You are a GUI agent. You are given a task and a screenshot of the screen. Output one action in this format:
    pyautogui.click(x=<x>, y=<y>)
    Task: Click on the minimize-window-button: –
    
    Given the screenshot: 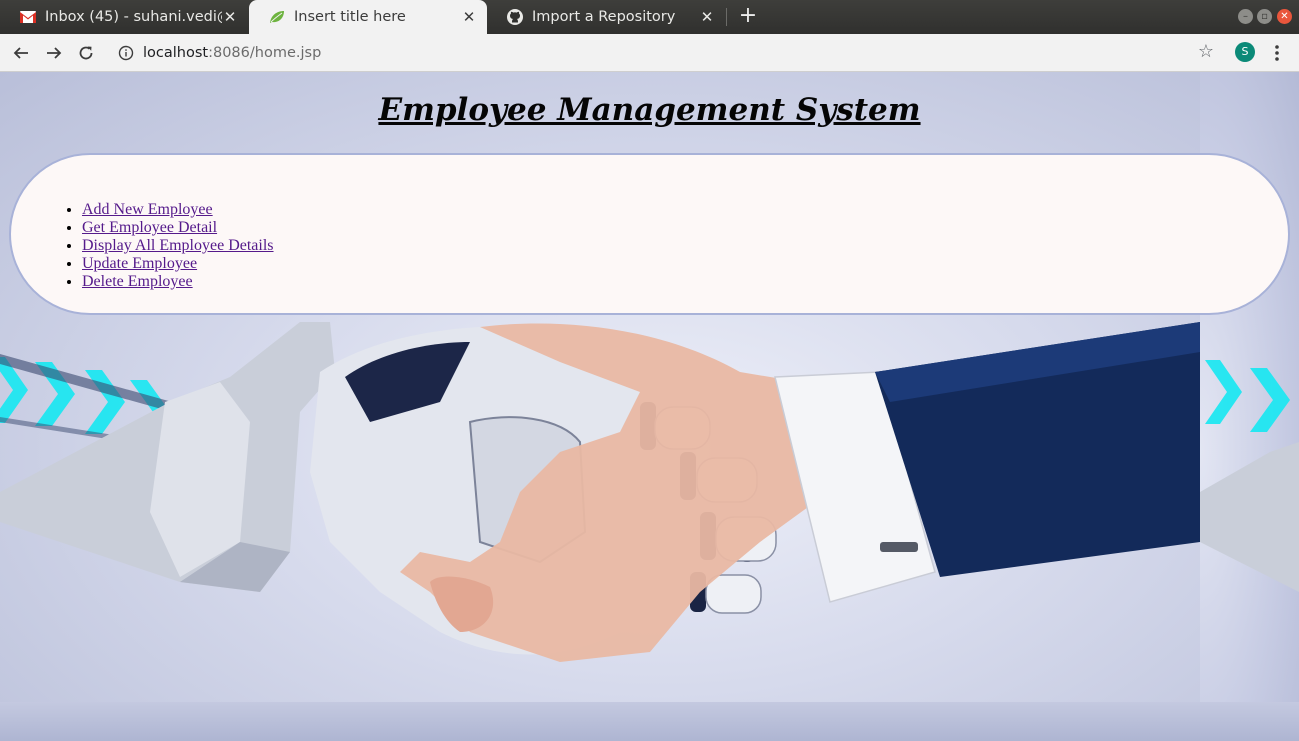 What is the action you would take?
    pyautogui.click(x=1245, y=16)
    